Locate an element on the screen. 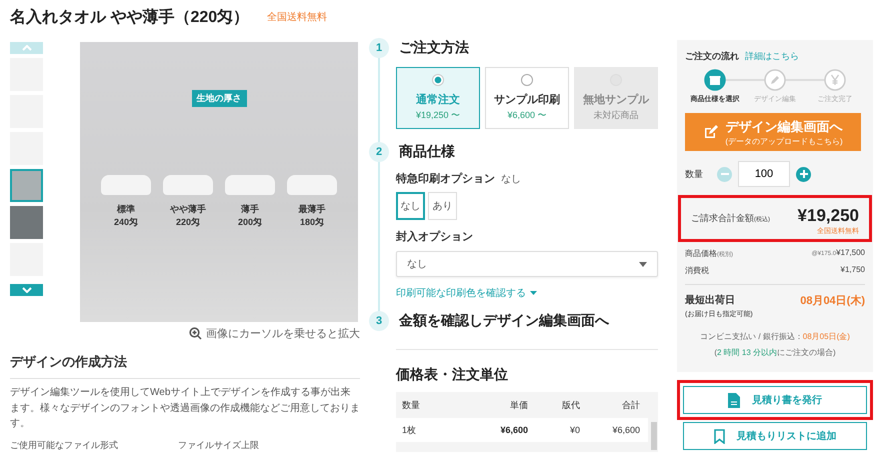 Image resolution: width=880 pixels, height=462 pixels. option-label: 封入オプション is located at coordinates (434, 237).